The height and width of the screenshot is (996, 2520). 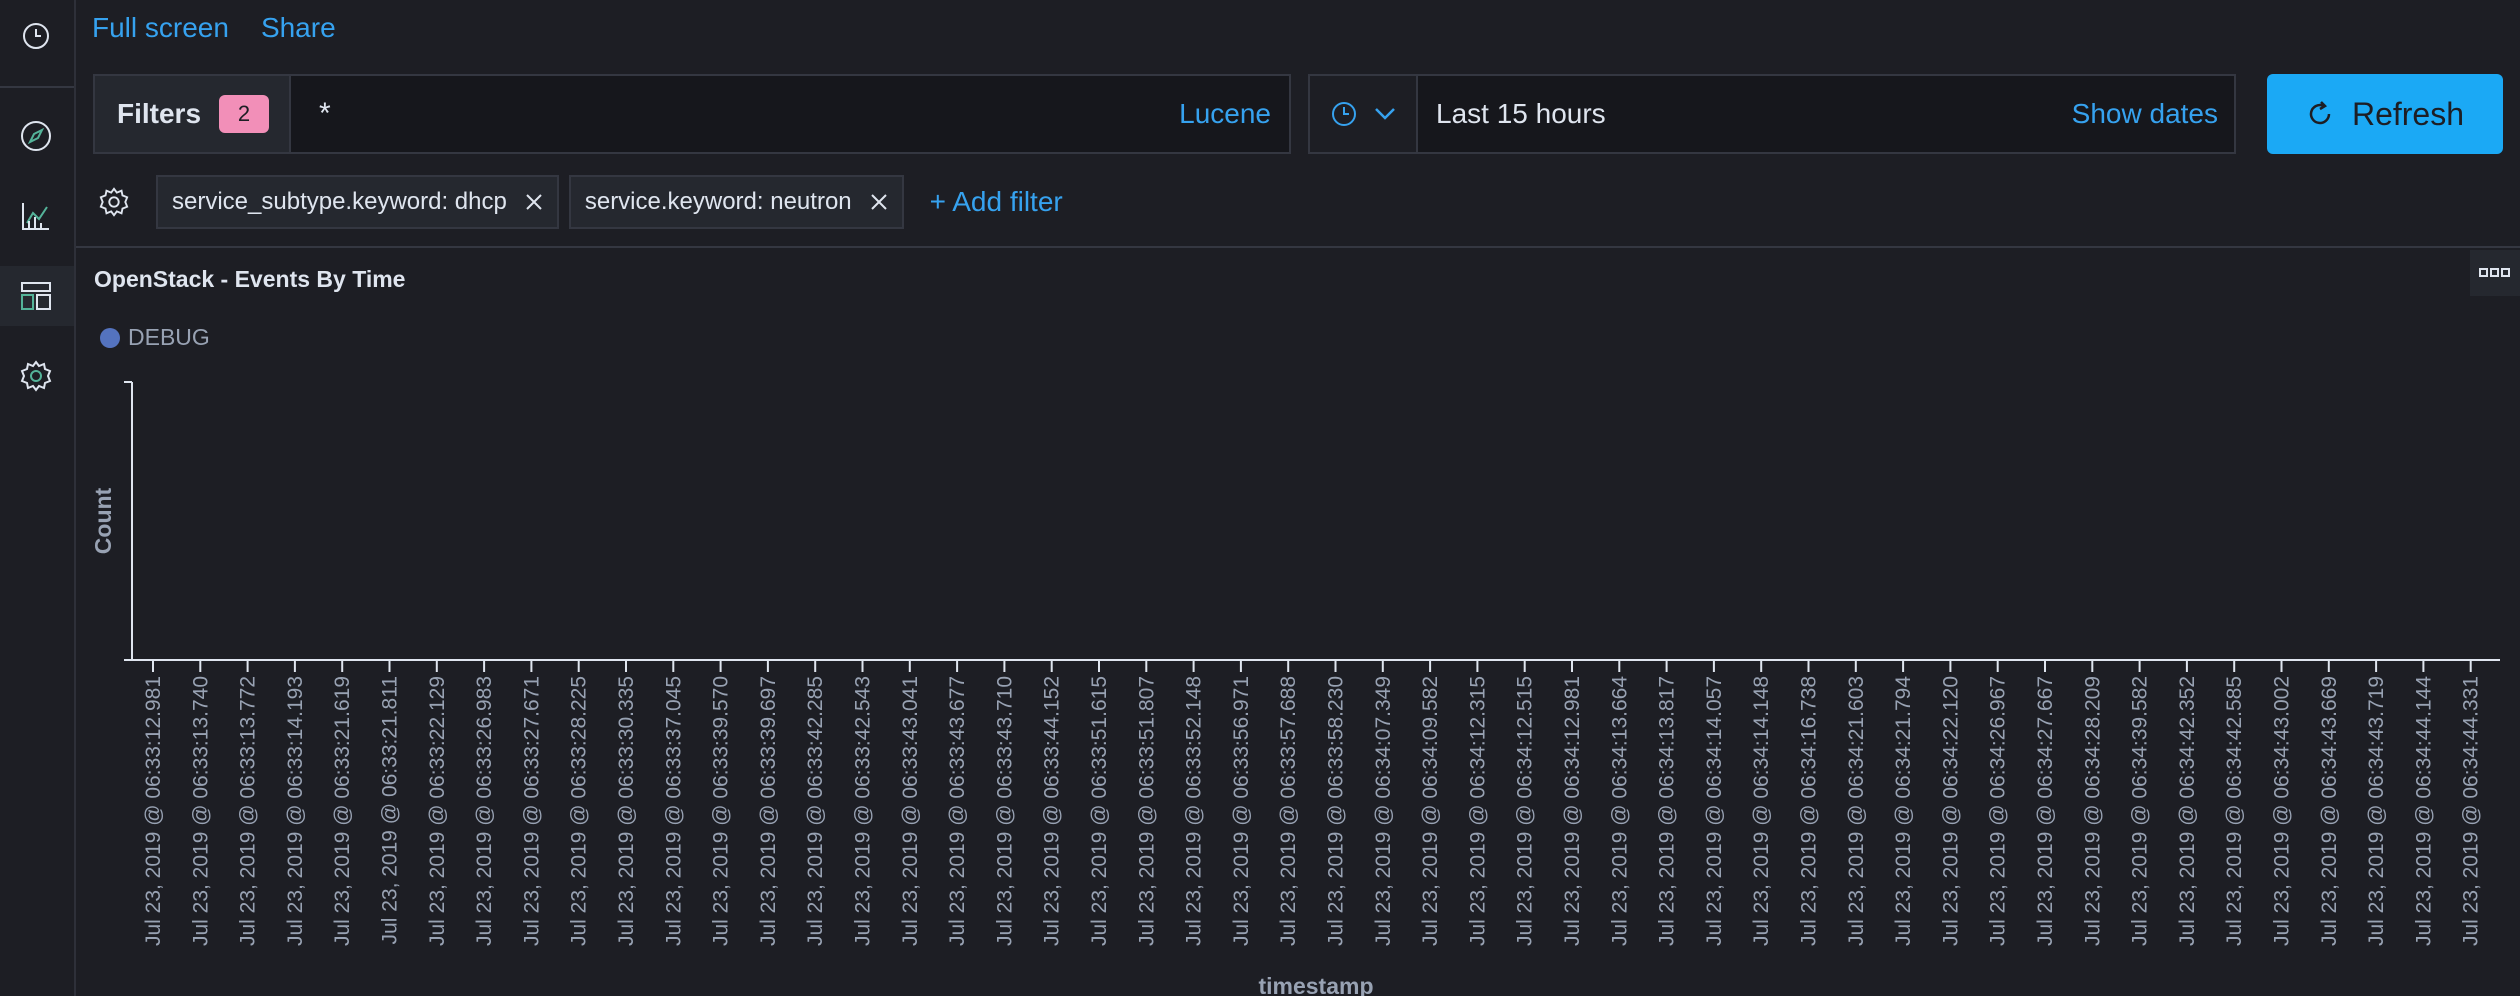 I want to click on x-tick-label: Jul 23, 2019 @ 06:33:44.152, so click(x=1052, y=811).